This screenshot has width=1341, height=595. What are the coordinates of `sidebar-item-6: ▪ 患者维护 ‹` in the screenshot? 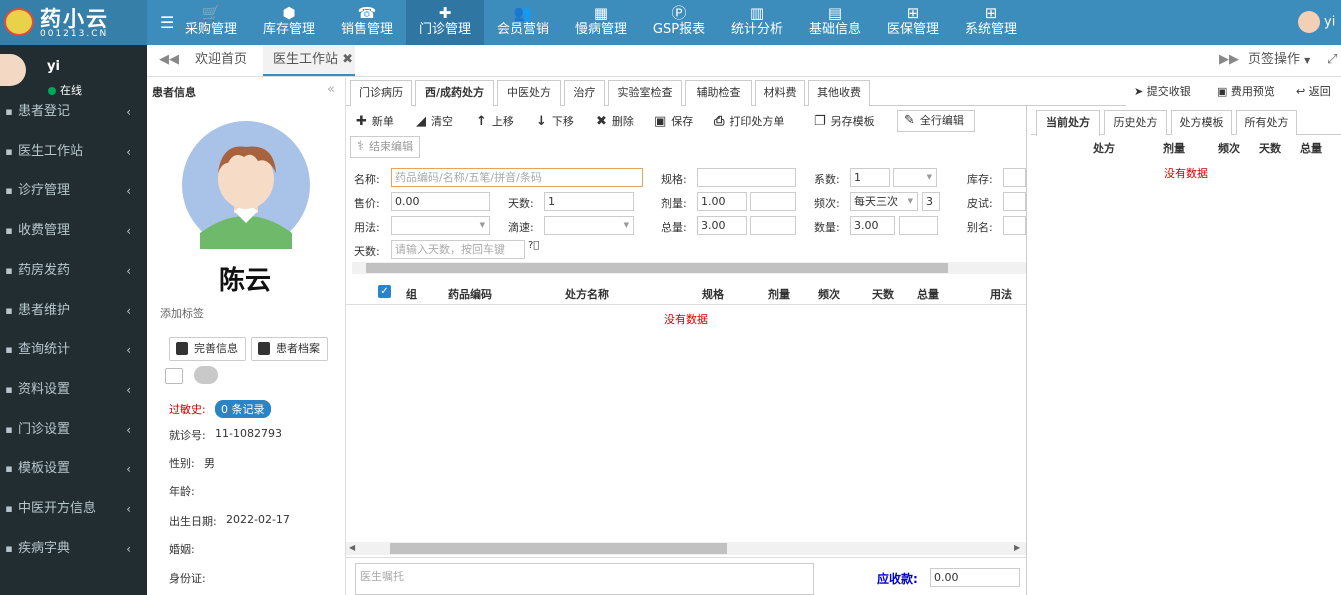 It's located at (73, 311).